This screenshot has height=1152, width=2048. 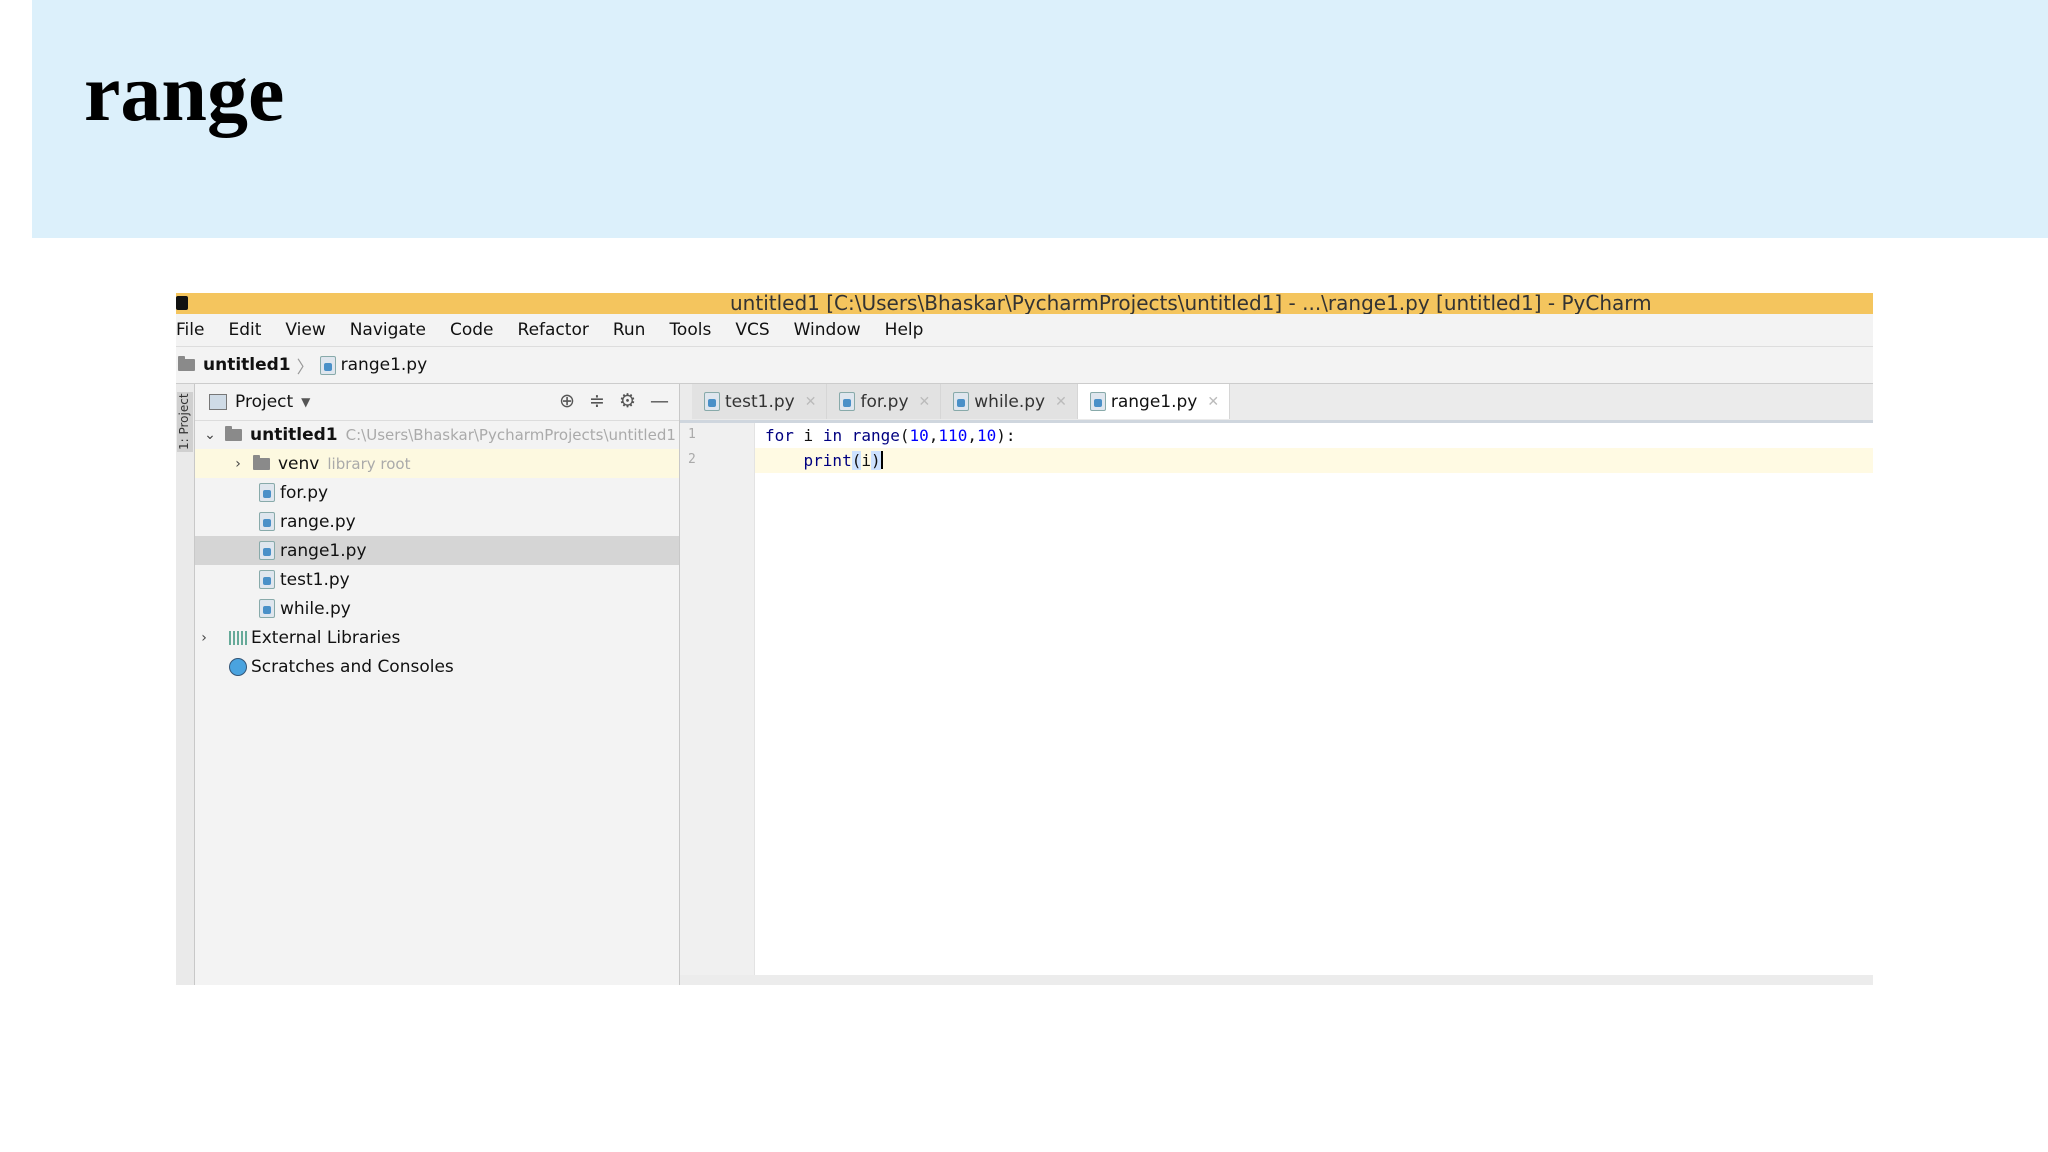 I want to click on menu-edit: Edit, so click(x=242, y=330).